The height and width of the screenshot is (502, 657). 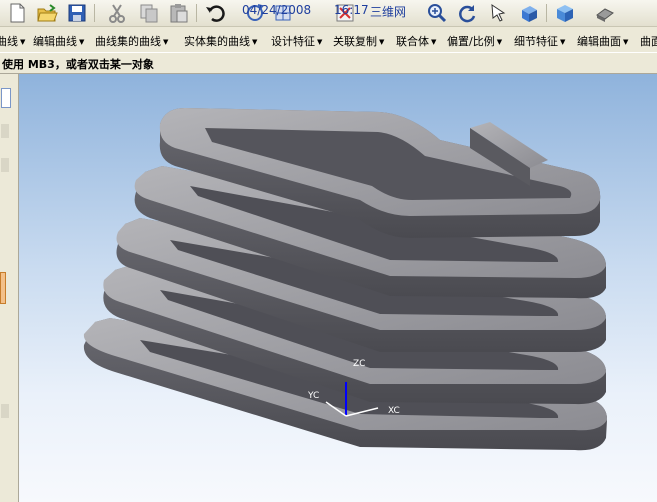 I want to click on menu-design-feature: 设计特征 ▼, so click(x=296, y=41).